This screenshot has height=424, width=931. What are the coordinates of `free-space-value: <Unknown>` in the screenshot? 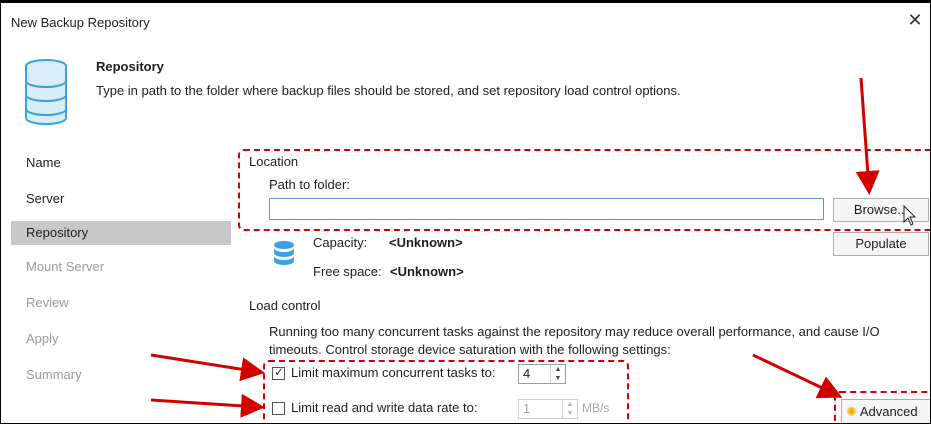 It's located at (427, 271).